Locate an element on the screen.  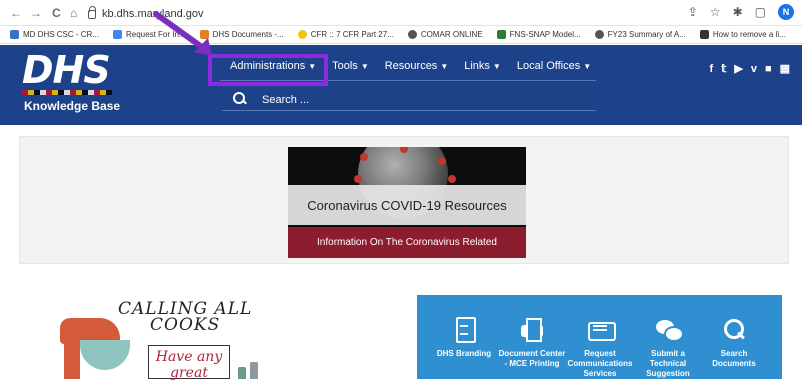
resource-dhs-branding: DHS Branding is located at coordinates (464, 338).